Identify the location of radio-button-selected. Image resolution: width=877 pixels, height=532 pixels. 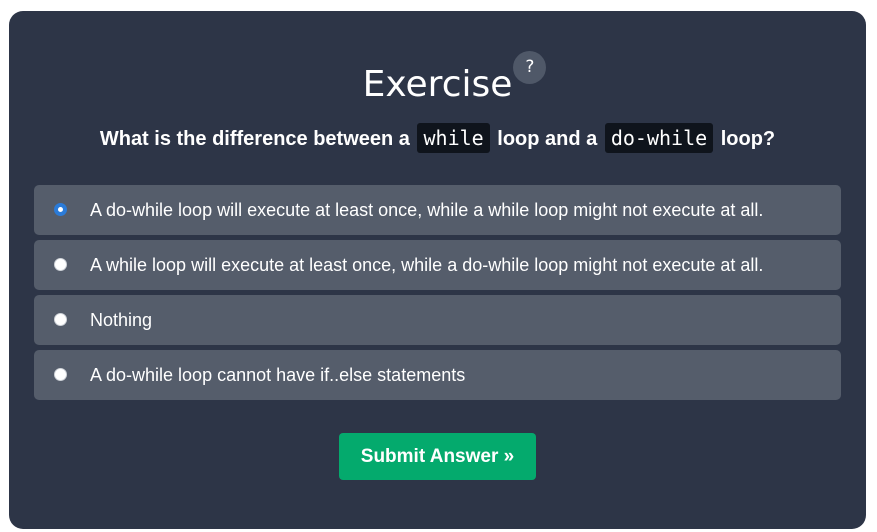
(60, 209).